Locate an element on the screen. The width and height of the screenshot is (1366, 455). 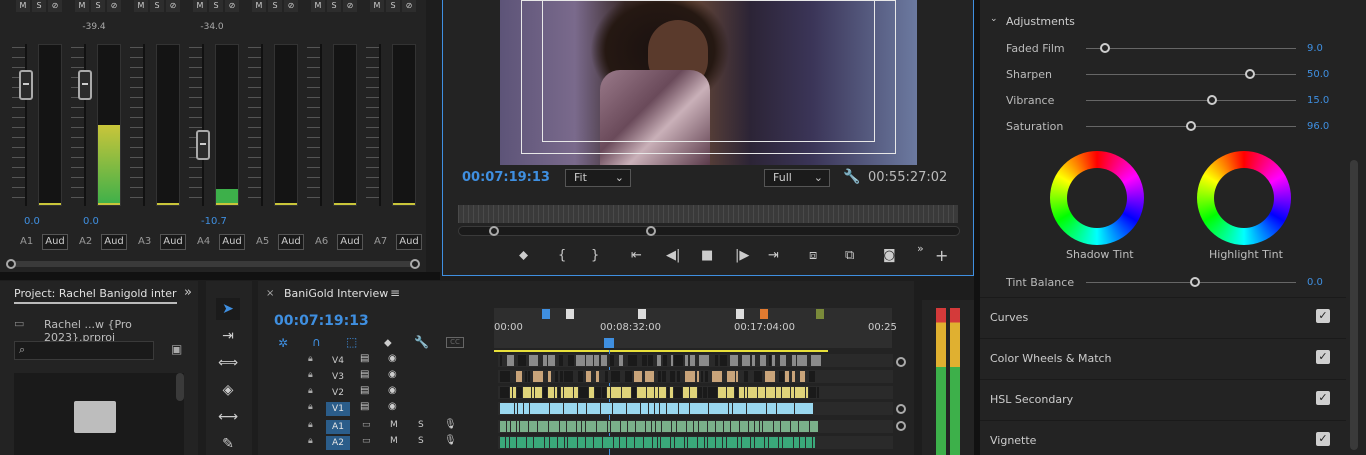
zoom-scroll-bar is located at coordinates (709, 231).